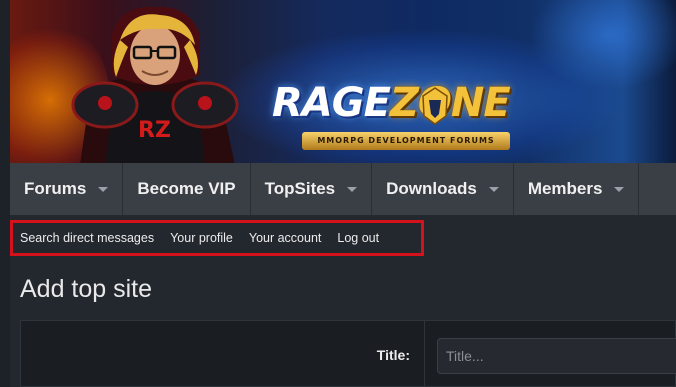  Describe the element at coordinates (86, 289) in the screenshot. I see `page-title: Add top site` at that location.